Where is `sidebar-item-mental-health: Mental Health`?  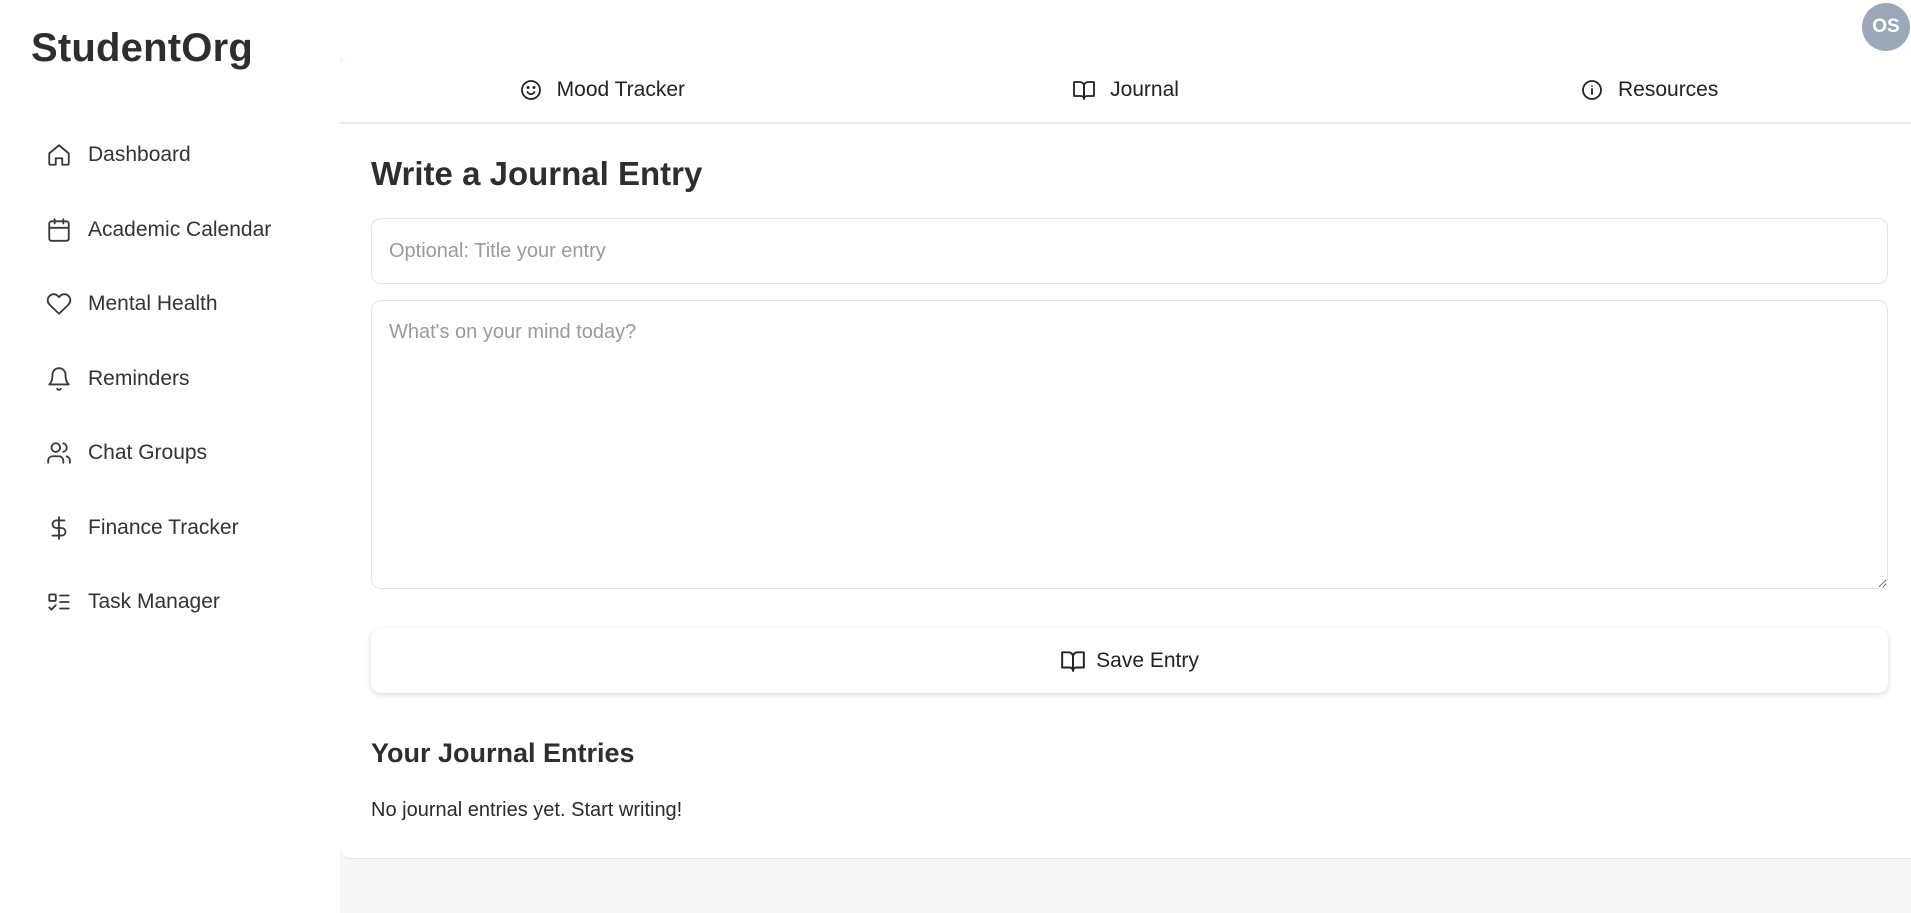 sidebar-item-mental-health: Mental Health is located at coordinates (170, 304).